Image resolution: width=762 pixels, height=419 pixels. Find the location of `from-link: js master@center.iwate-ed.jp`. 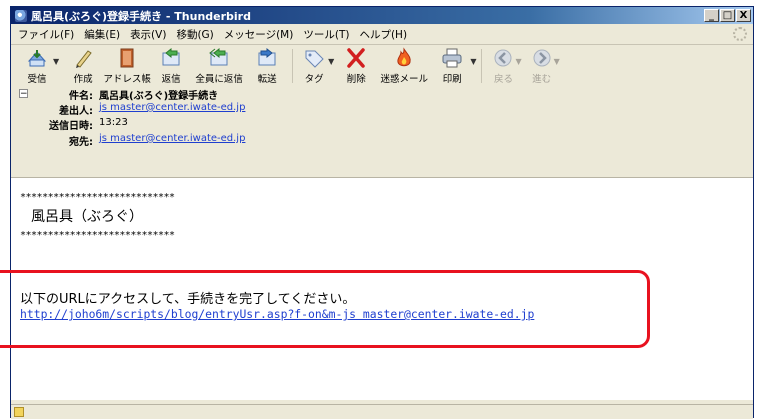

from-link: js master@center.iwate-ed.jp is located at coordinates (172, 107).